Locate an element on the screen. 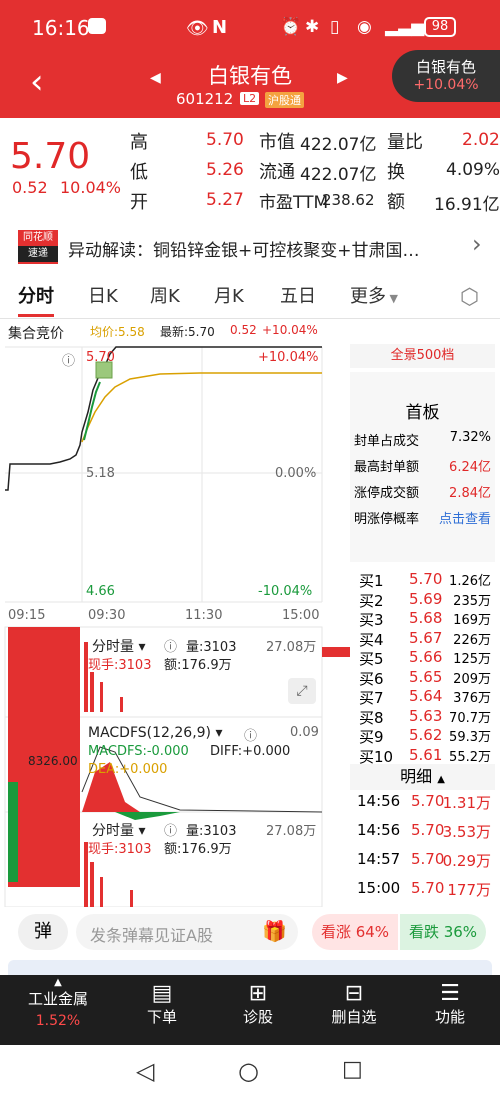 This screenshot has width=500, height=1098. macd-help-icon: ⓘ is located at coordinates (250, 734).